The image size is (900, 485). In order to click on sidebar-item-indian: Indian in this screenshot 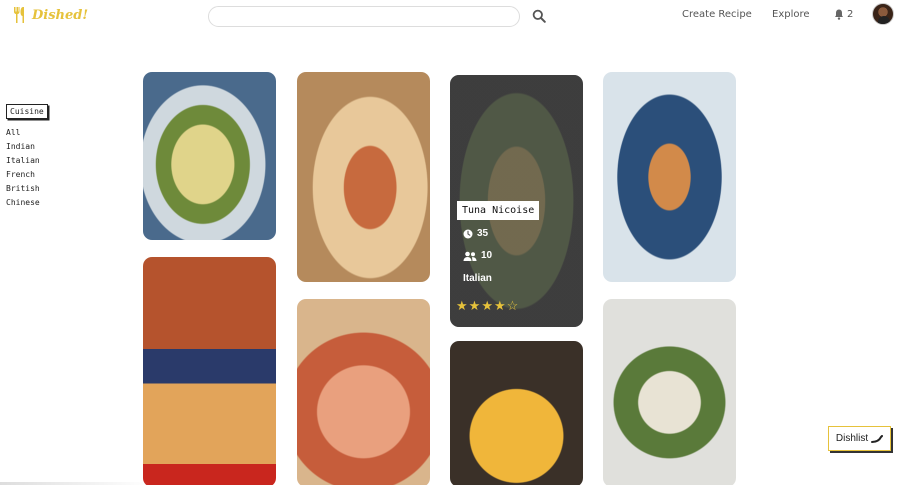, I will do `click(27, 147)`.